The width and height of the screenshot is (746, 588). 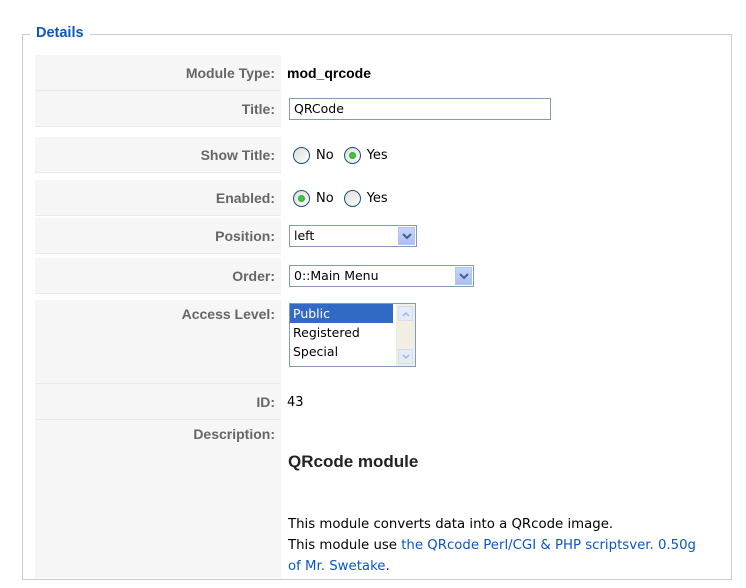 What do you see at coordinates (158, 73) in the screenshot?
I see `module-type-label: Module Type:` at bounding box center [158, 73].